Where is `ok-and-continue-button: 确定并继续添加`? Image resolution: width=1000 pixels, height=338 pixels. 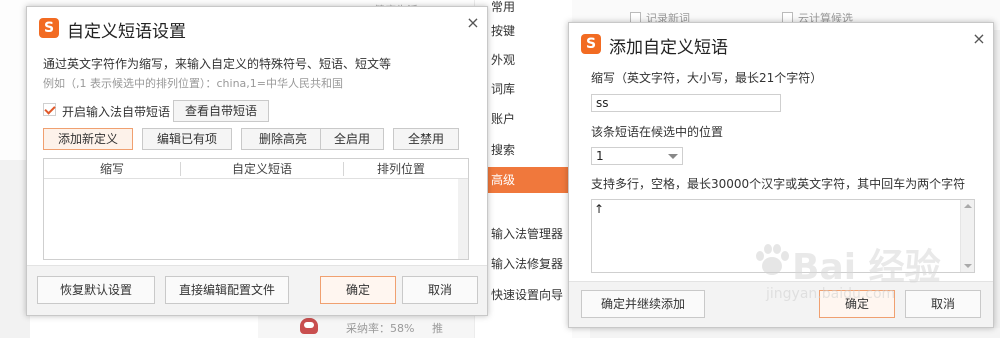
ok-and-continue-button: 确定并继续添加 is located at coordinates (643, 304).